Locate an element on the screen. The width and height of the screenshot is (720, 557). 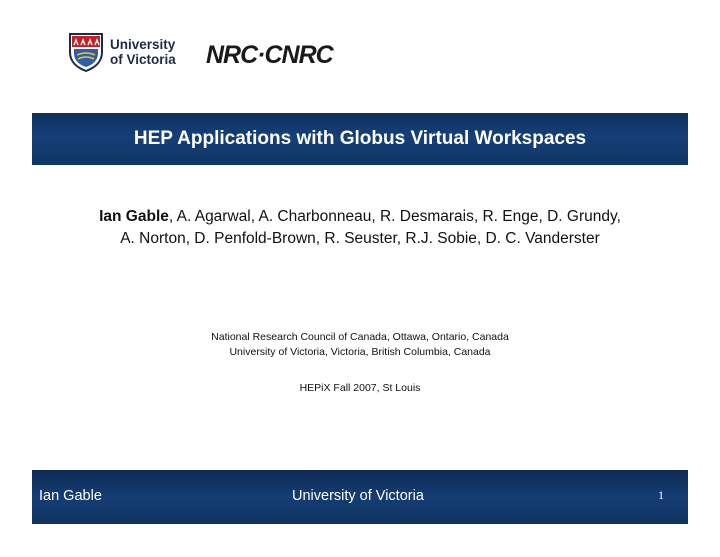
uvic-logo: University of Victoria is located at coordinates (128, 53).